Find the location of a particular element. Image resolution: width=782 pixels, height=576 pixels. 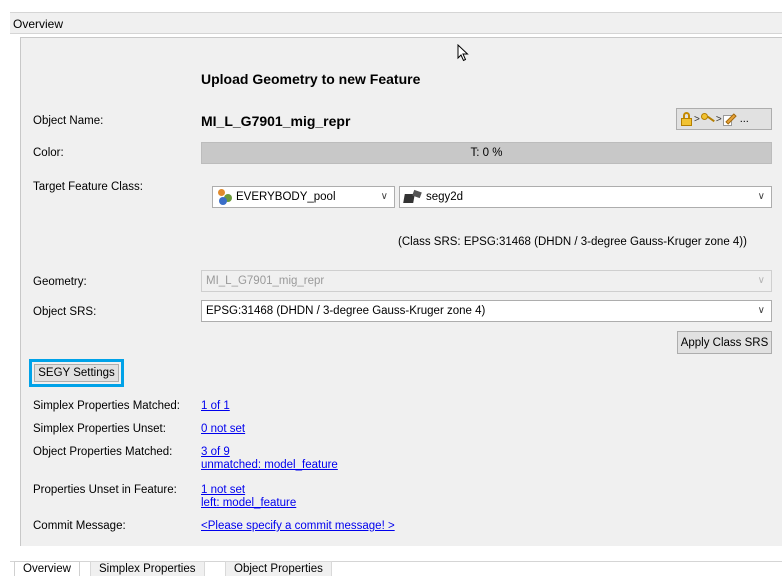

pool-icon is located at coordinates (225, 197).